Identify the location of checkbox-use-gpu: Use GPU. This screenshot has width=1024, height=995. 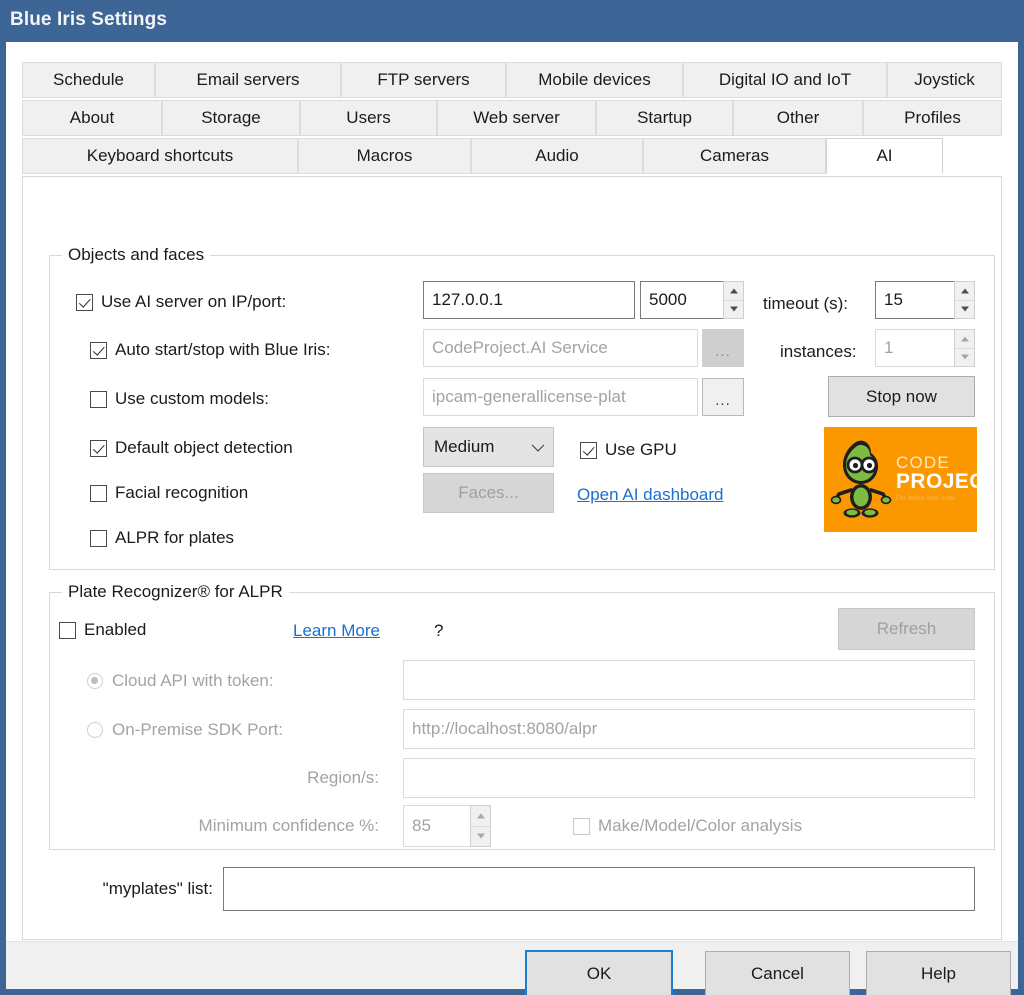
(628, 450).